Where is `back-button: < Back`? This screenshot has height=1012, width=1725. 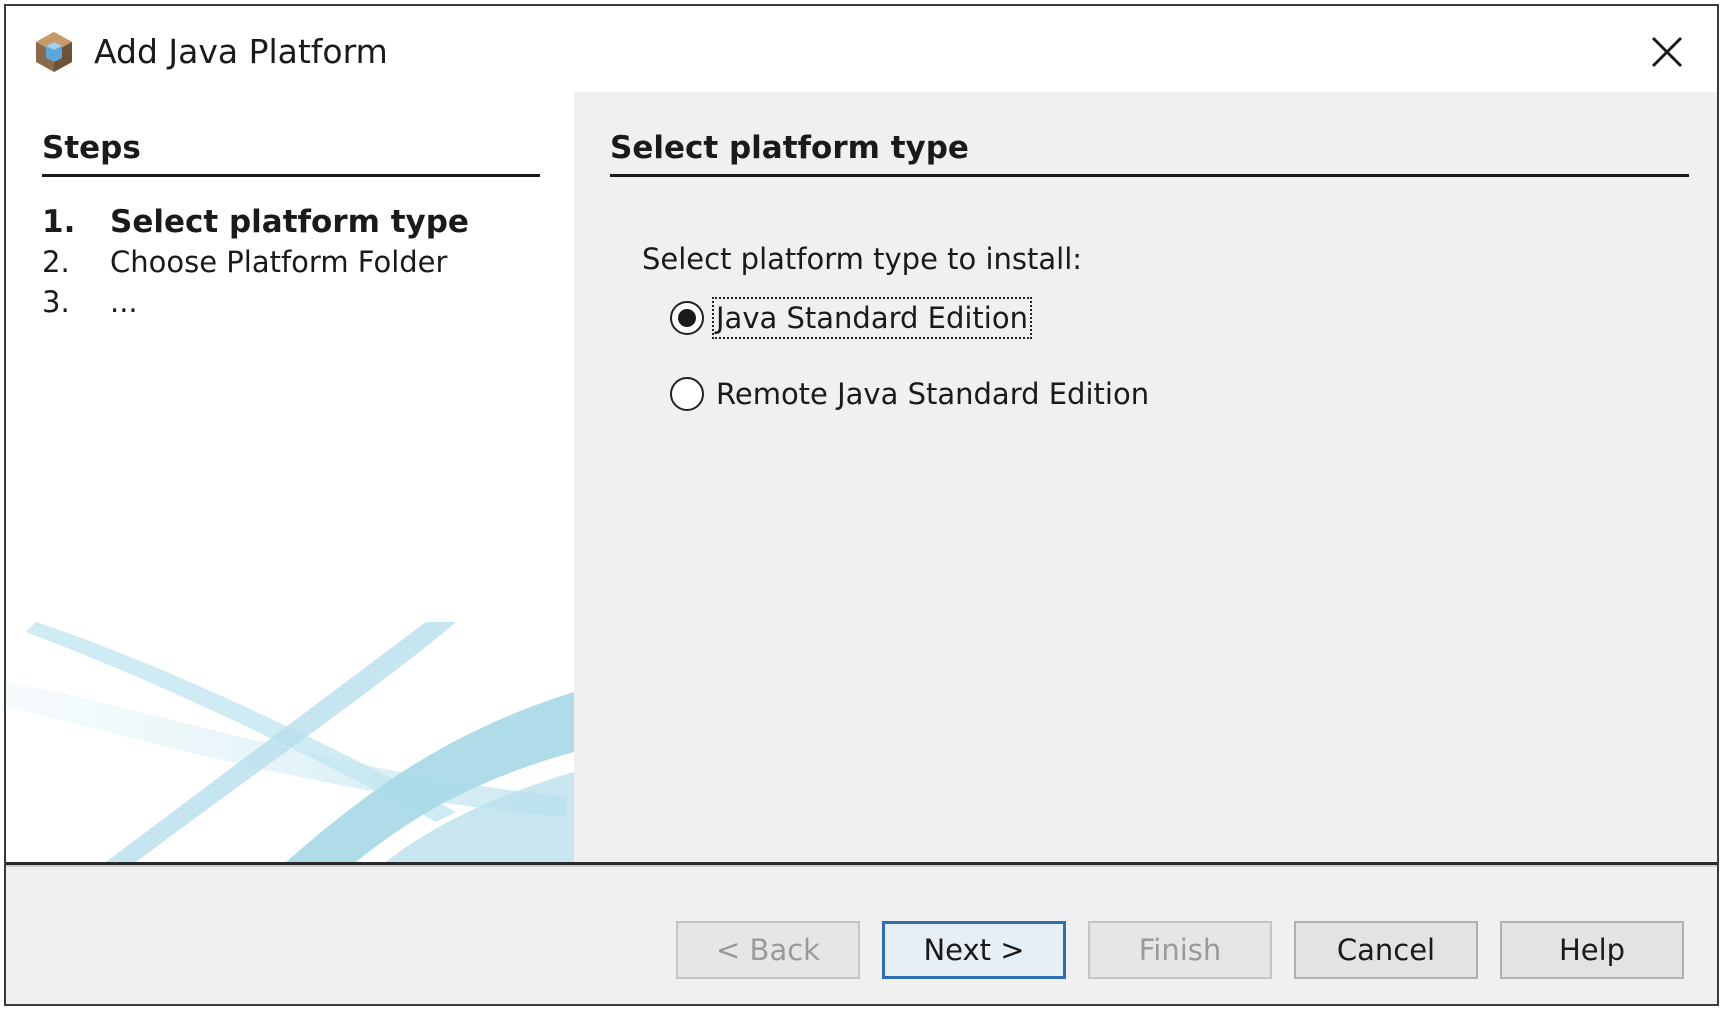 back-button: < Back is located at coordinates (768, 950).